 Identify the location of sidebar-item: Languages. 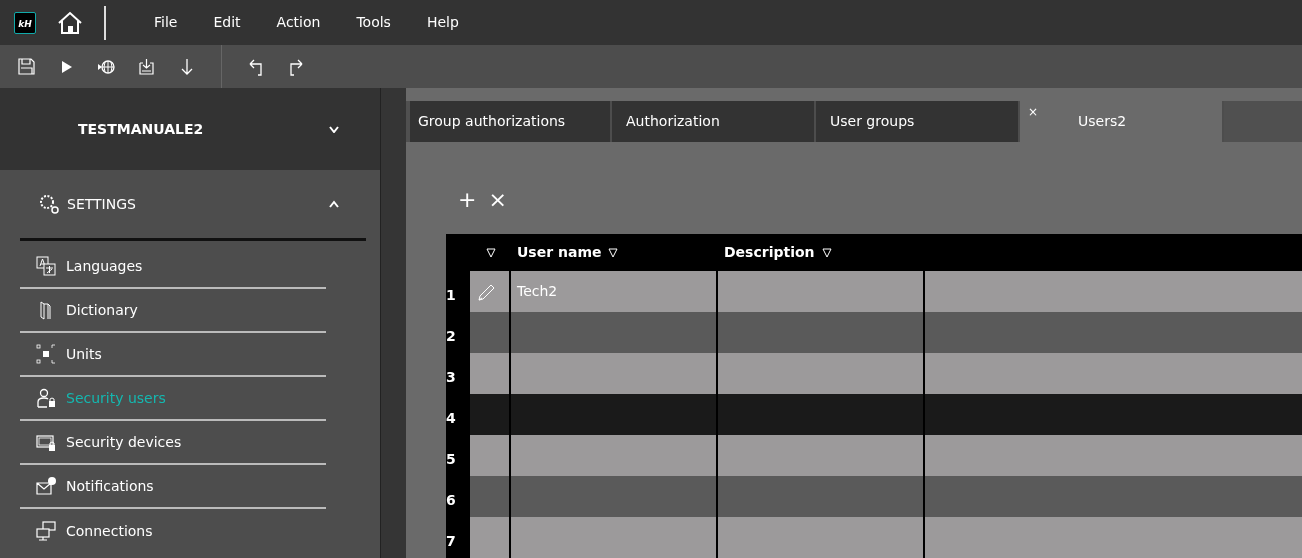
(173, 267).